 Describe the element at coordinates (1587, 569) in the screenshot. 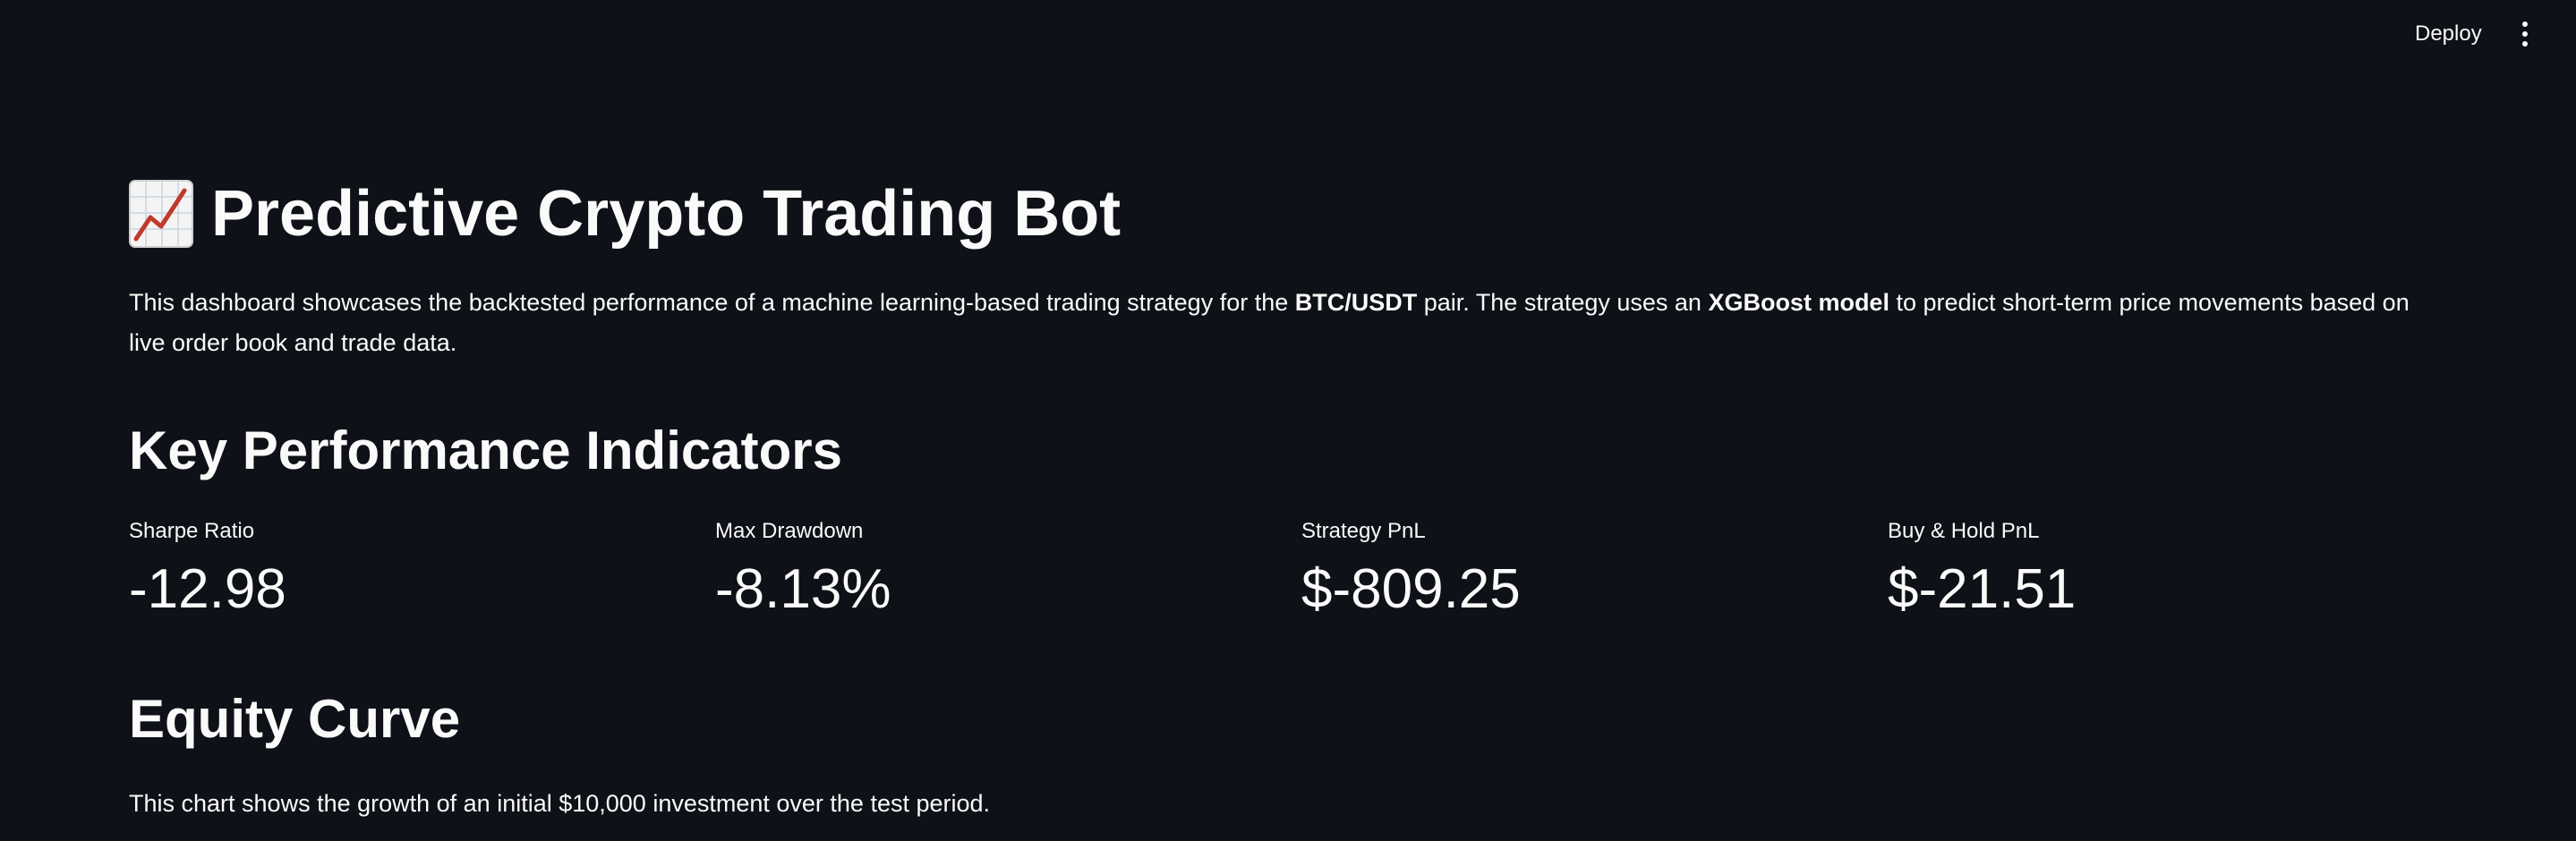

I see `metric-strategy-pnl: Strategy PnL $-809.25` at that location.